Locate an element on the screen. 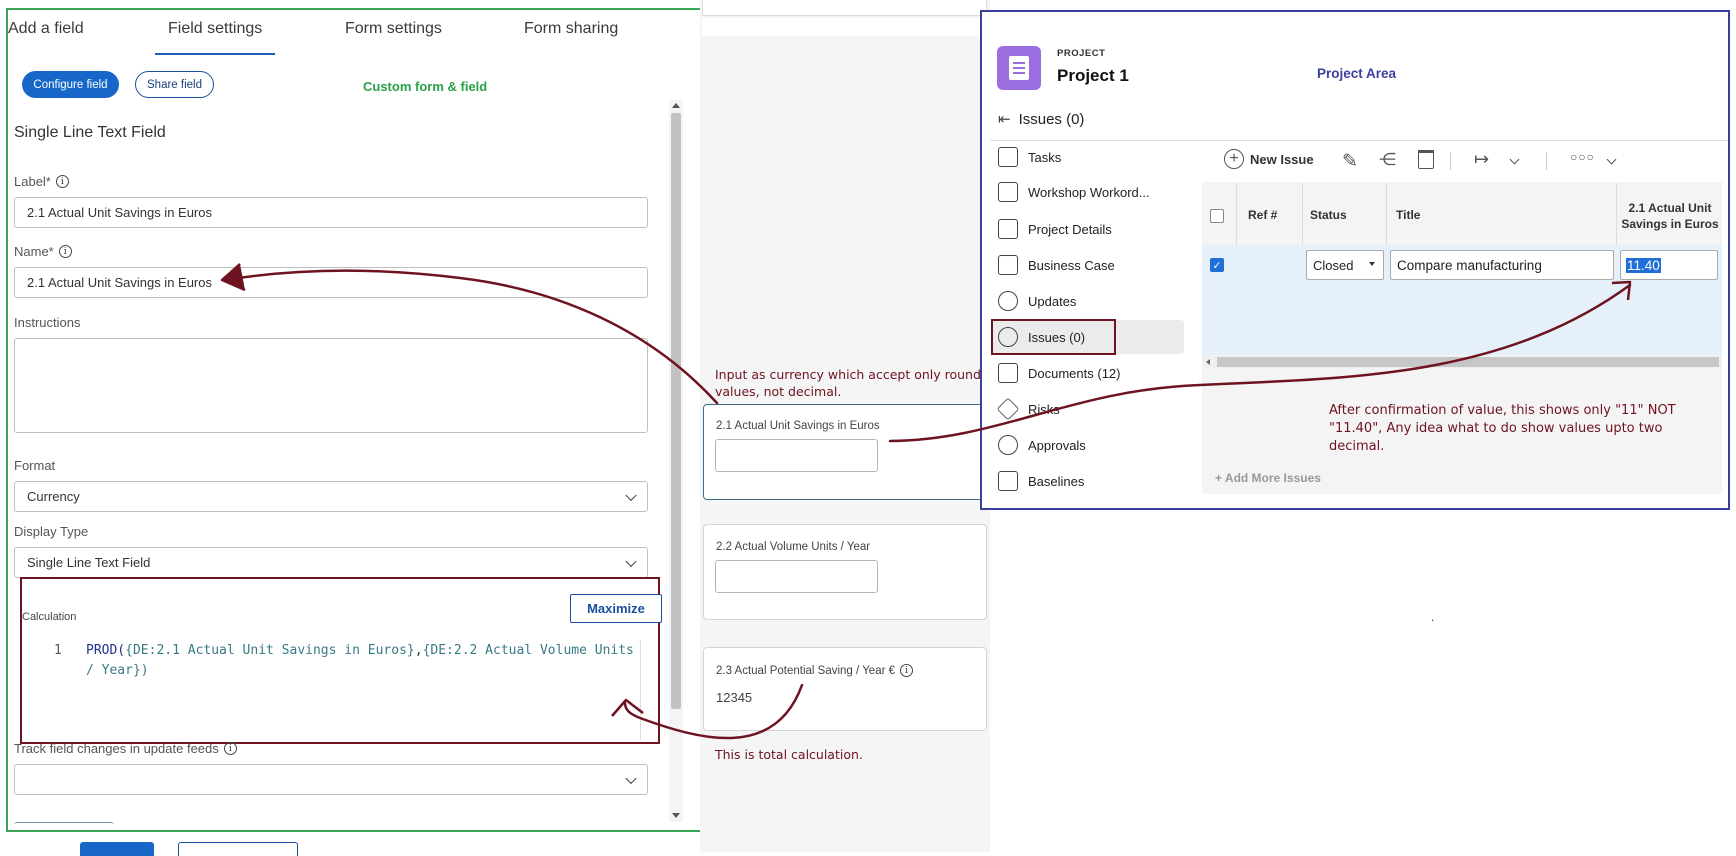  arrow-to-calculation is located at coordinates (713, 711).